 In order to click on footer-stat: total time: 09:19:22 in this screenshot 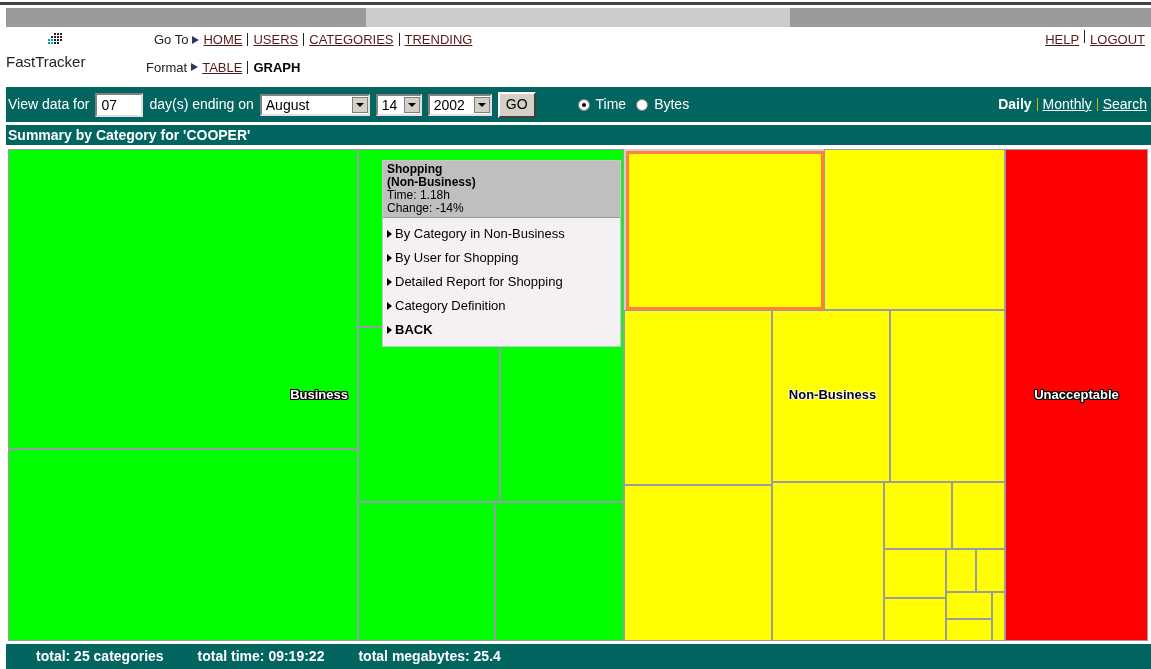, I will do `click(261, 656)`.